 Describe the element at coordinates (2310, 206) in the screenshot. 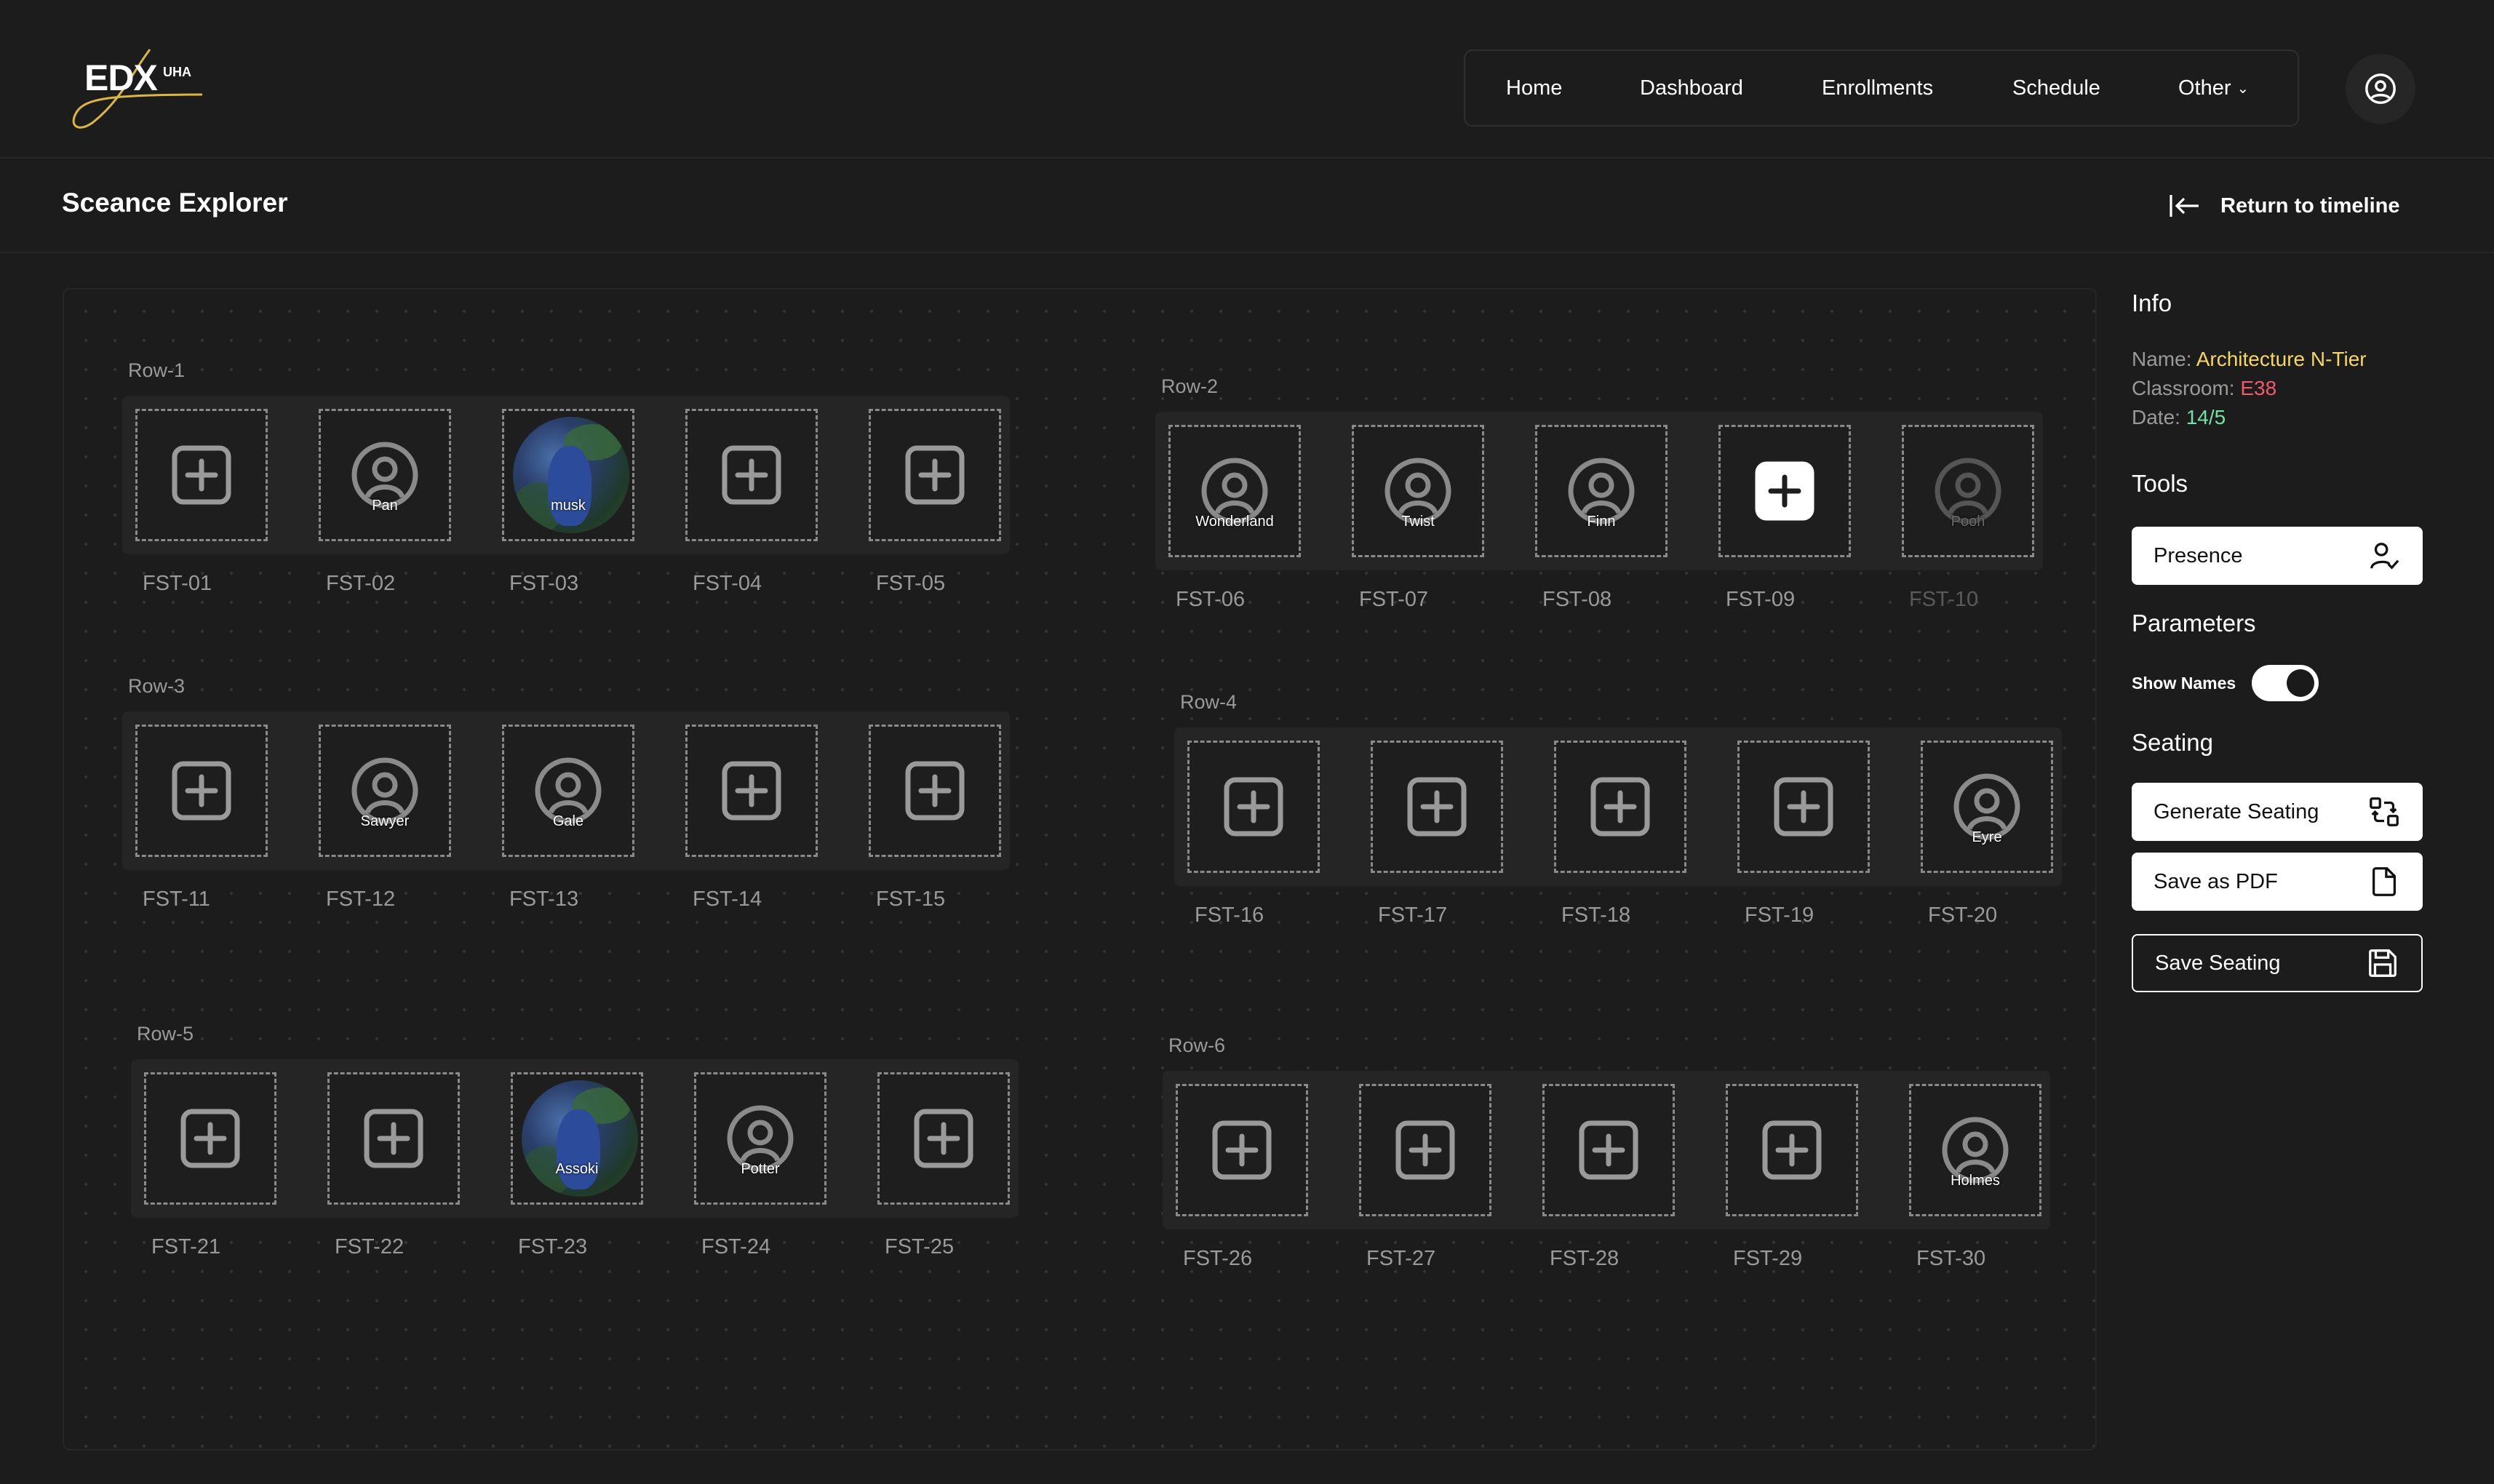

I see `return-label: Return to timeline` at that location.